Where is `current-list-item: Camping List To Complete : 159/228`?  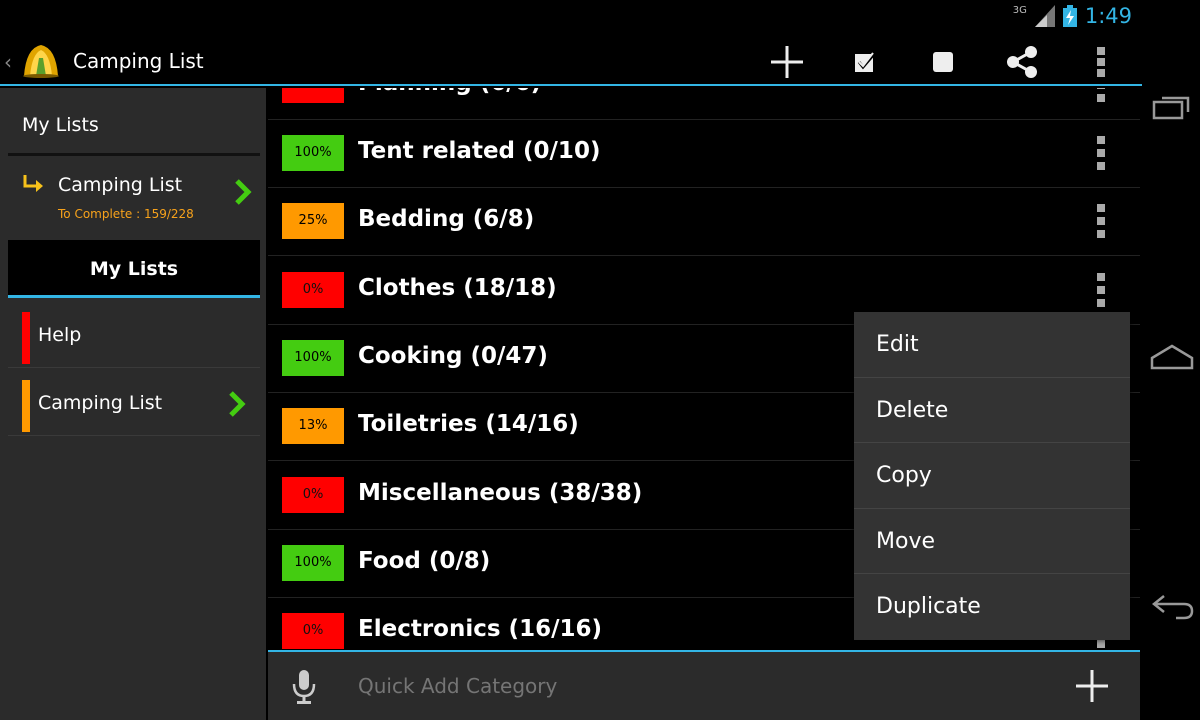 current-list-item: Camping List To Complete : 159/228 is located at coordinates (140, 202).